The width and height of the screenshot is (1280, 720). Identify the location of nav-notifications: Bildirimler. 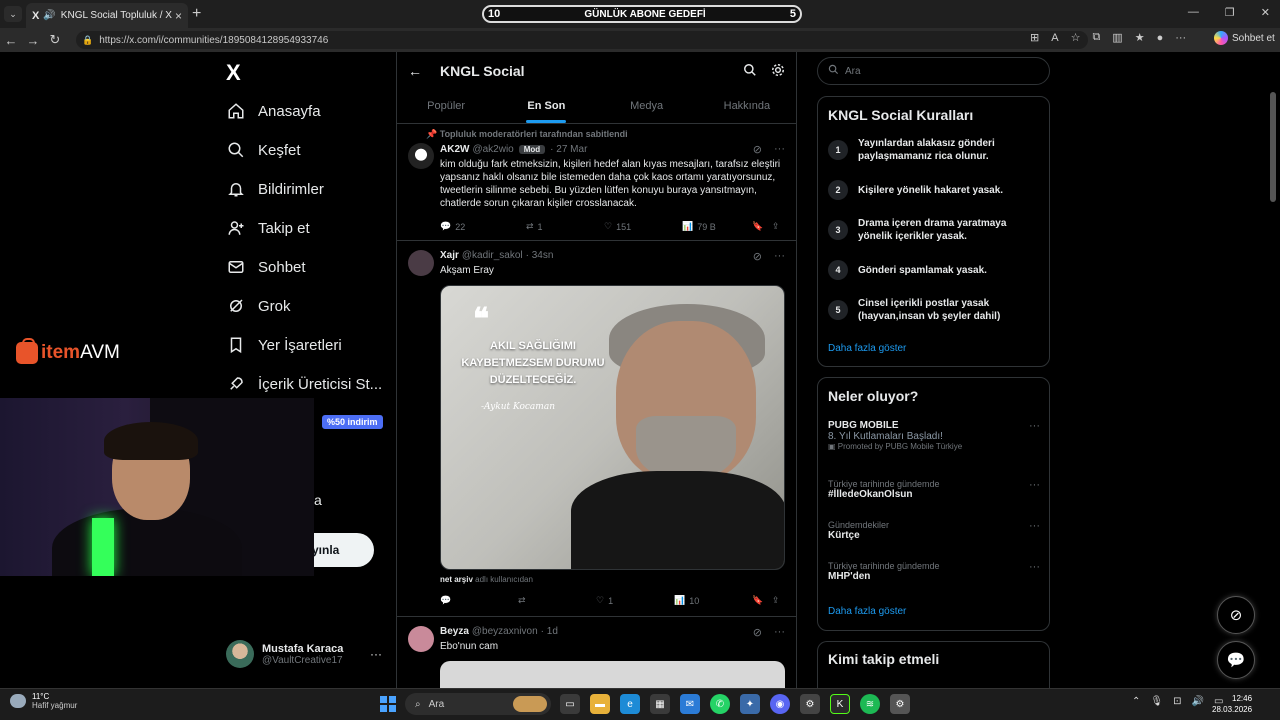
(275, 189).